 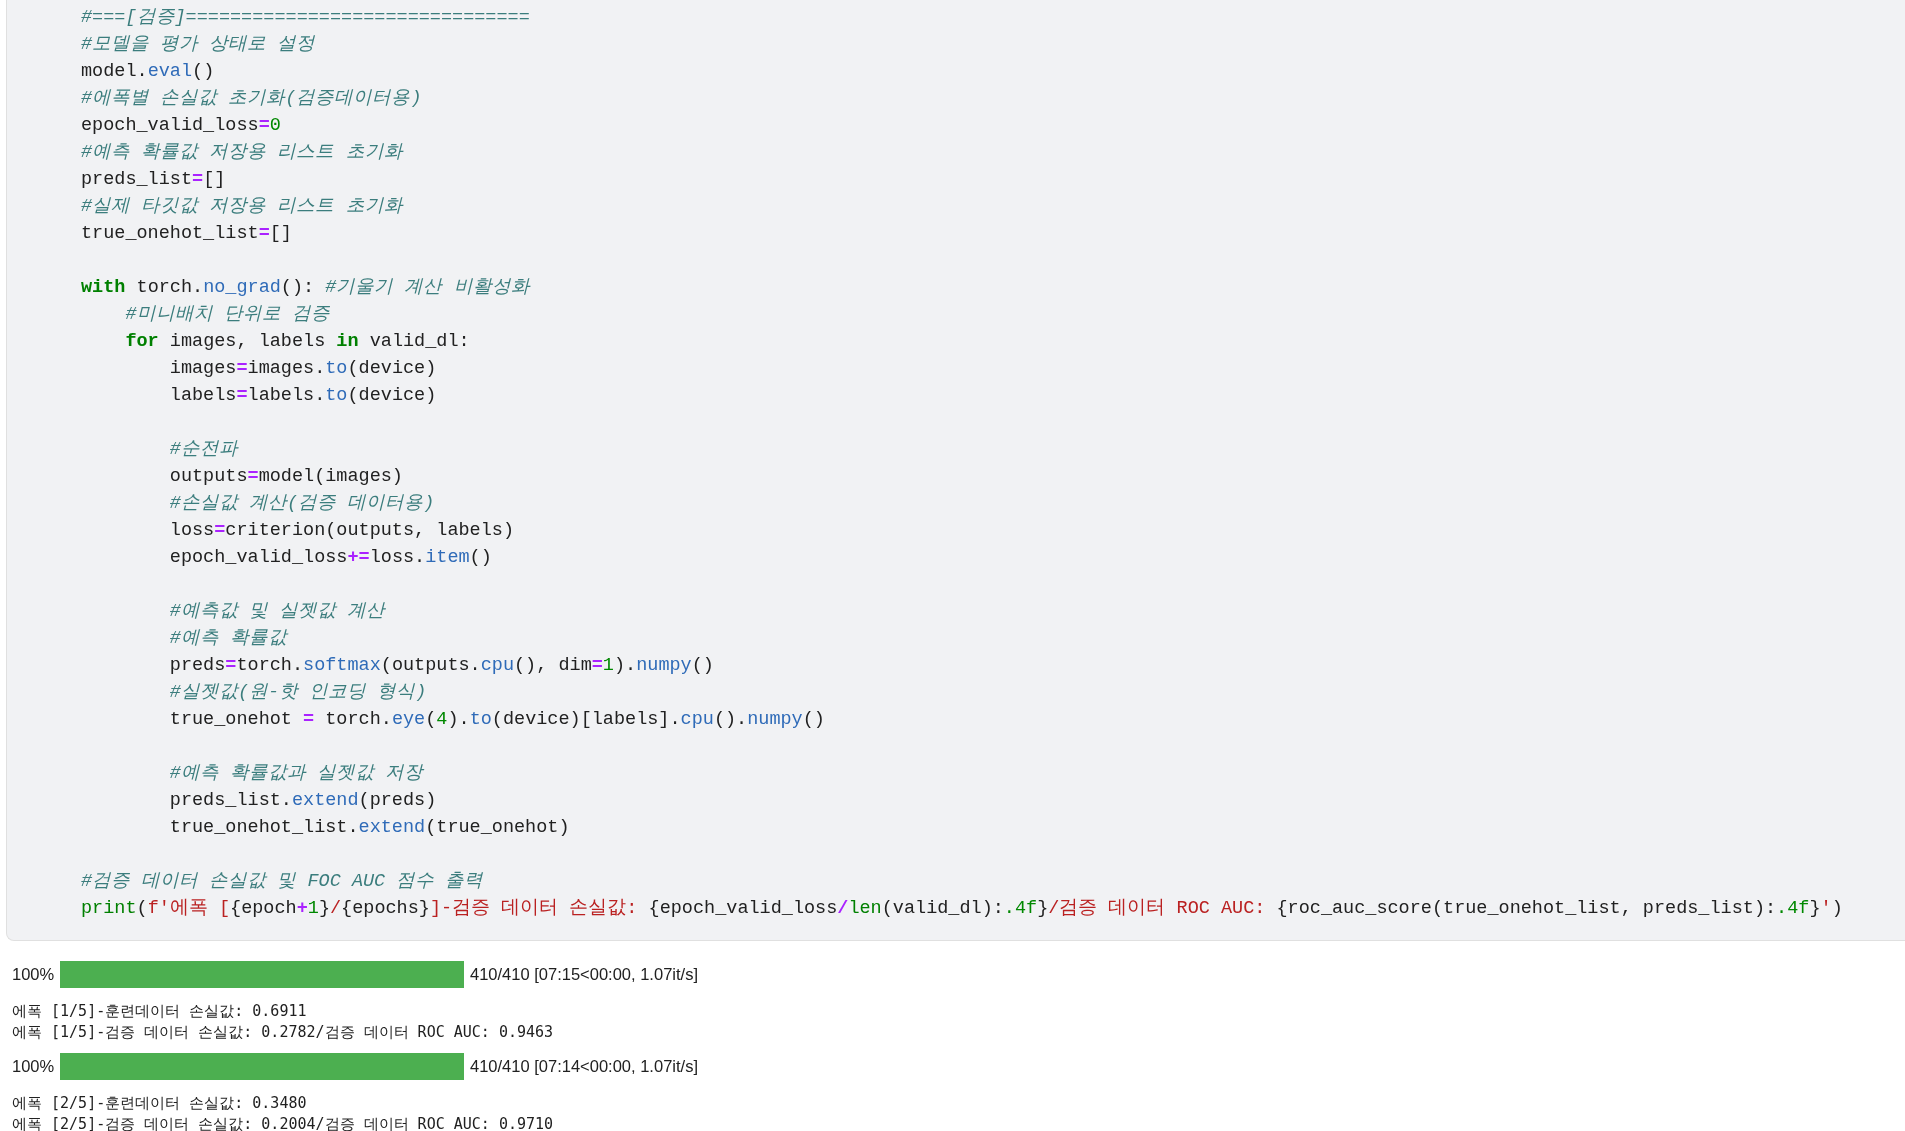 I want to click on code-line: loss=criterion(outputs, labels), so click(x=341, y=531).